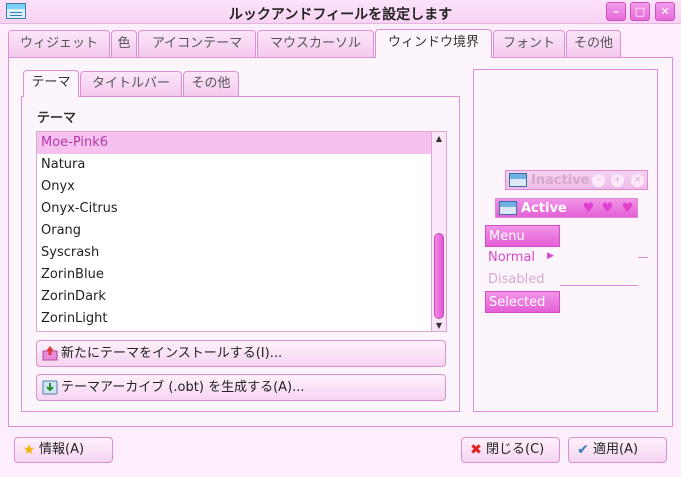 Image resolution: width=681 pixels, height=477 pixels. Describe the element at coordinates (59, 43) in the screenshot. I see `tab-widget: ウィジェット` at that location.